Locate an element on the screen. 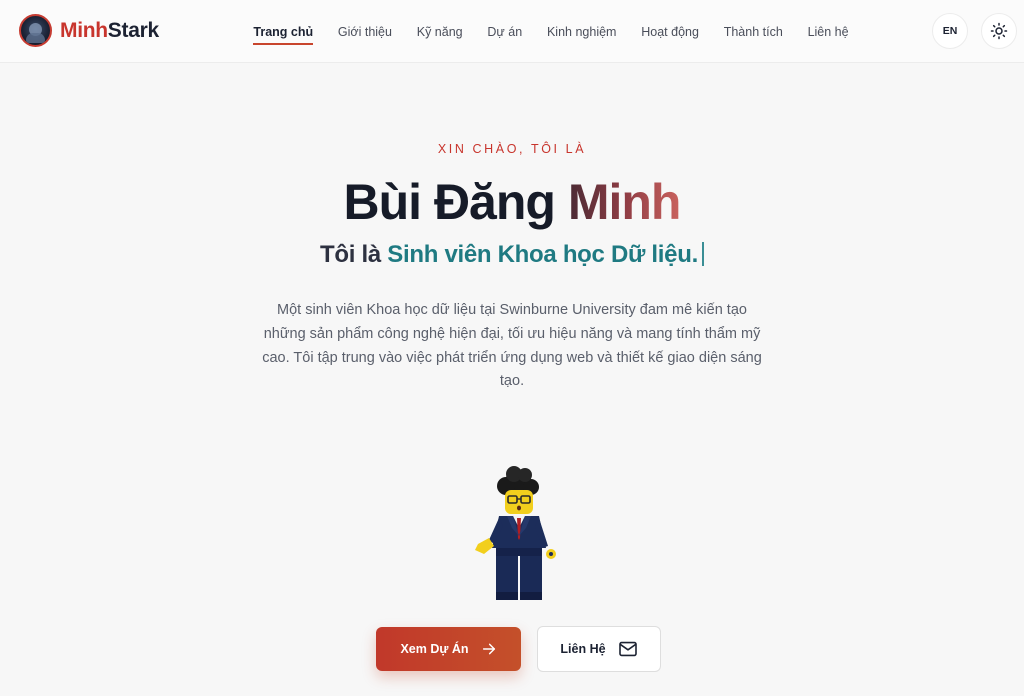 The width and height of the screenshot is (1024, 696). nav-item-projects: Dự án is located at coordinates (504, 31).